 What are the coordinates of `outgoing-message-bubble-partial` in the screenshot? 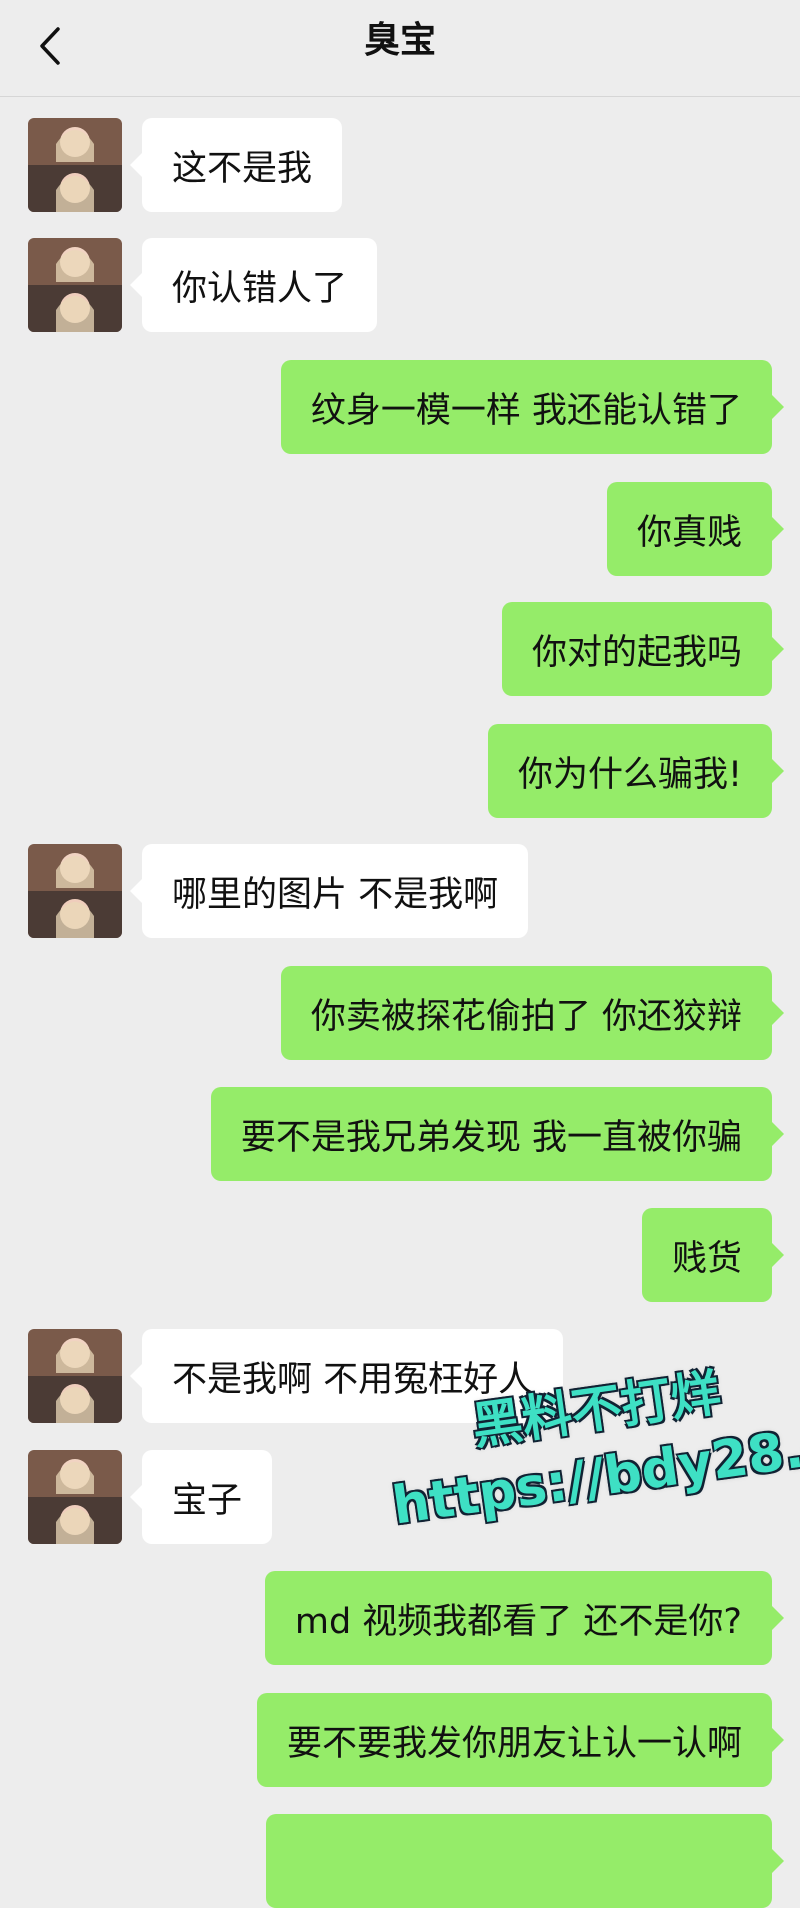 It's located at (525, 1861).